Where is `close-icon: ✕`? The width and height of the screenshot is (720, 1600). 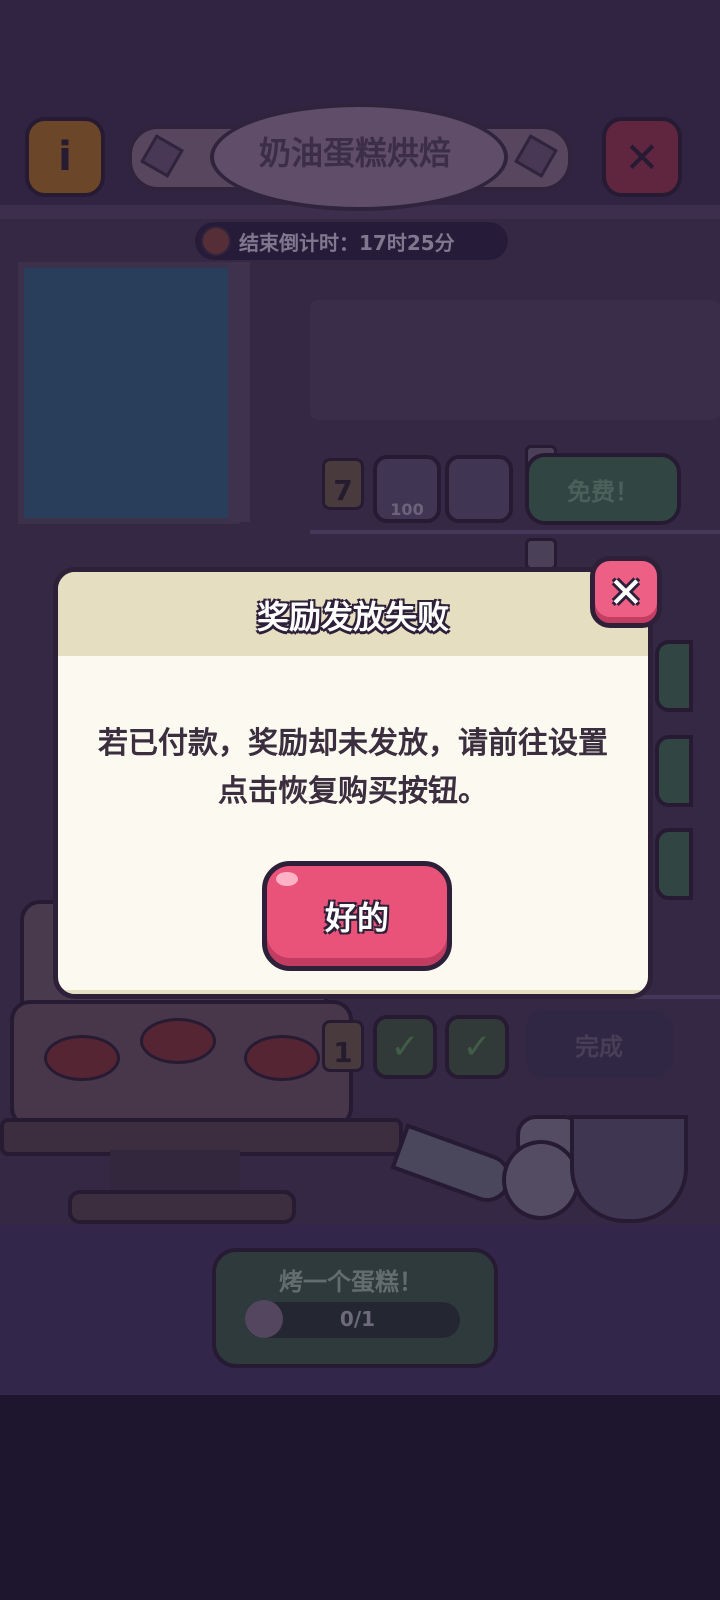 close-icon: ✕ is located at coordinates (626, 592).